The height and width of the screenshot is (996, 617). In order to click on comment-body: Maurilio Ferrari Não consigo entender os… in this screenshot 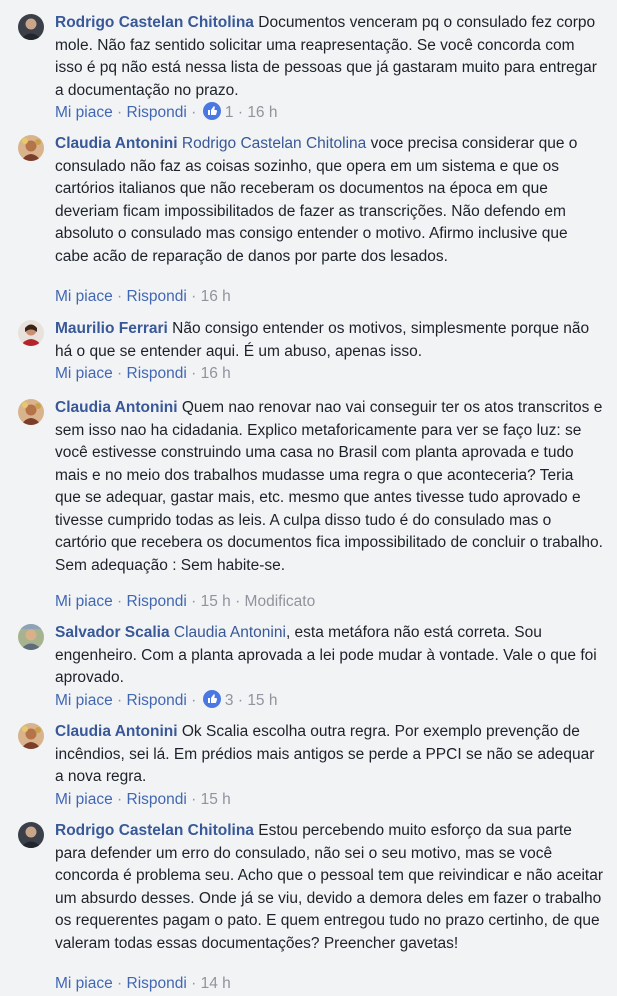, I will do `click(329, 340)`.